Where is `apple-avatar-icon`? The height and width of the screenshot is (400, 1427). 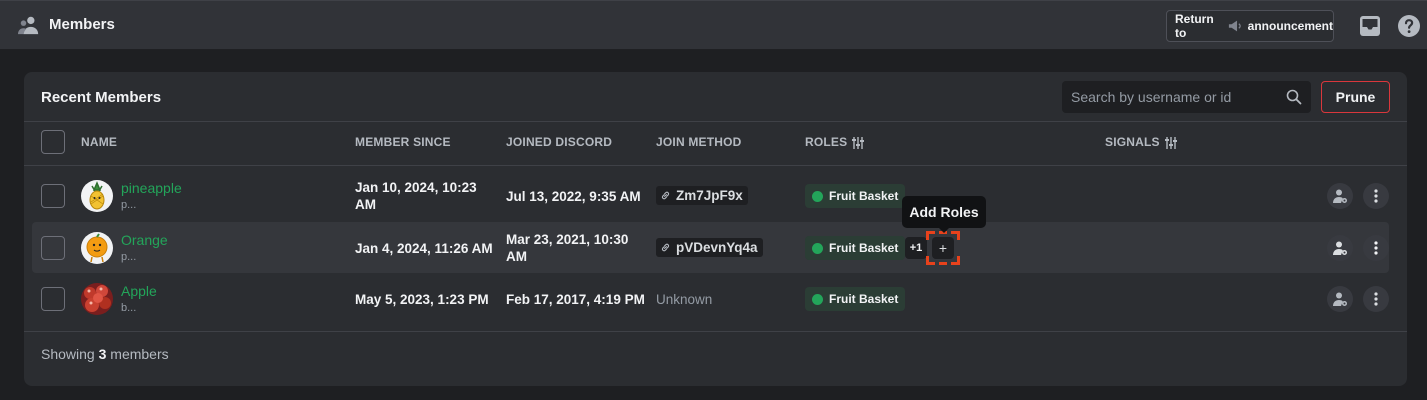
apple-avatar-icon is located at coordinates (97, 298).